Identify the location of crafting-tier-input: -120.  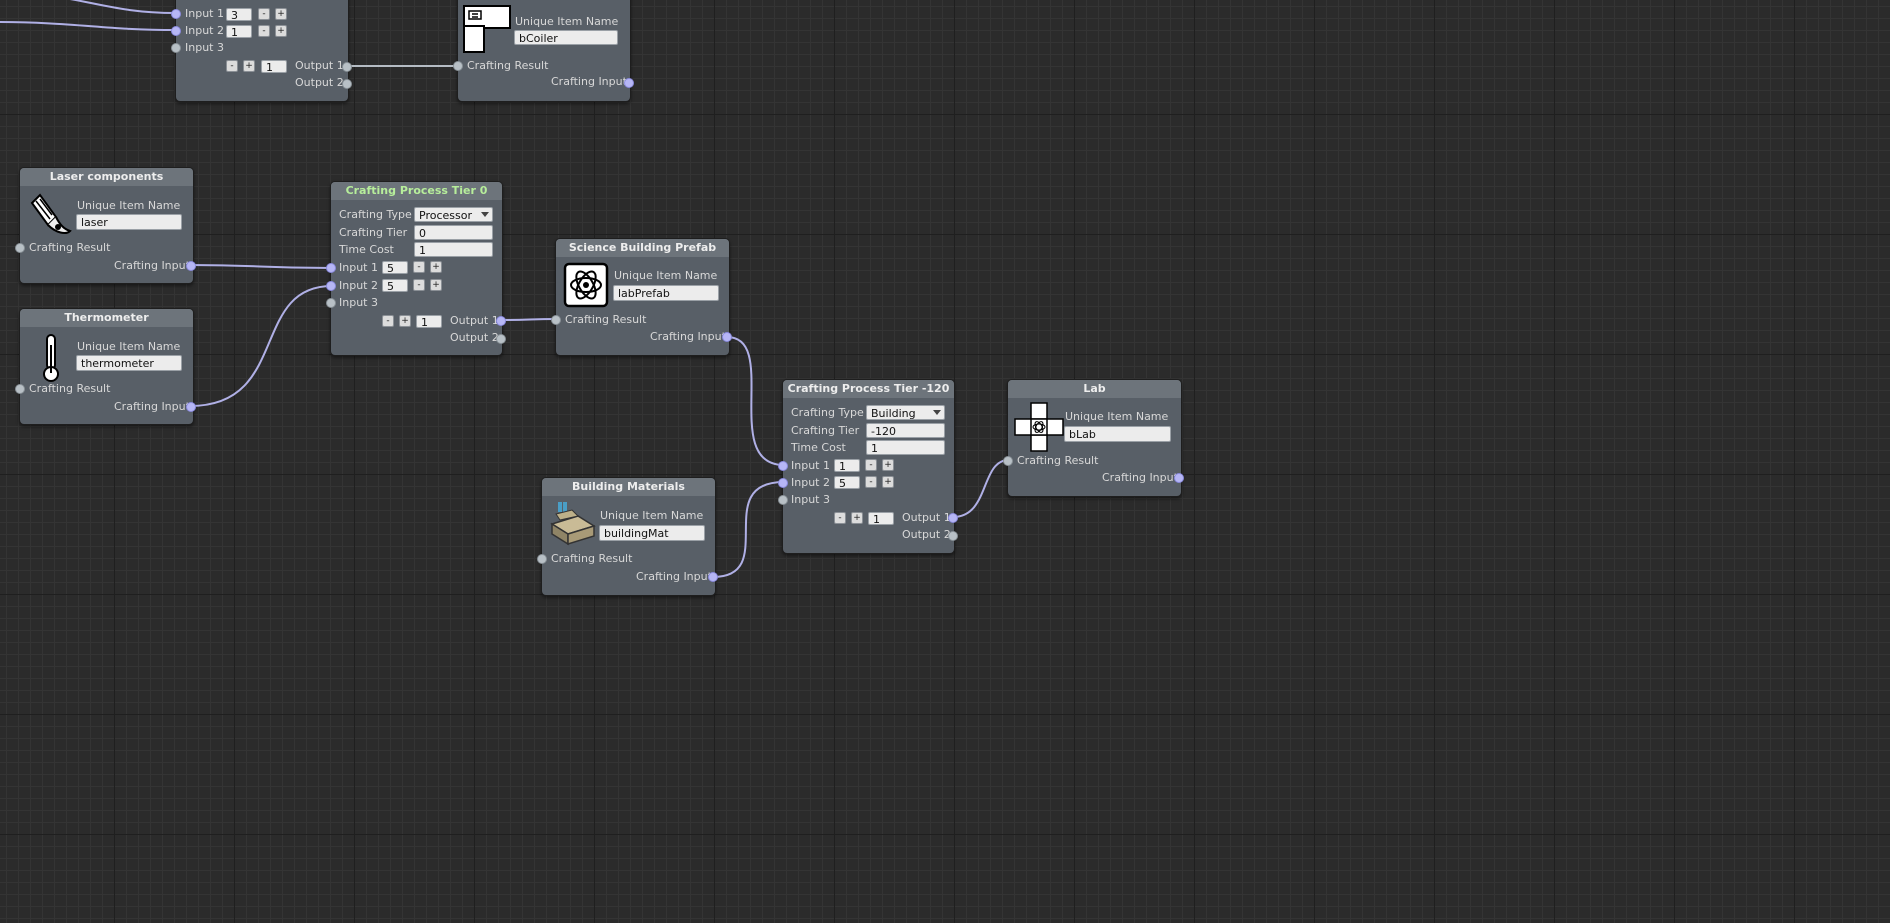
(905, 430).